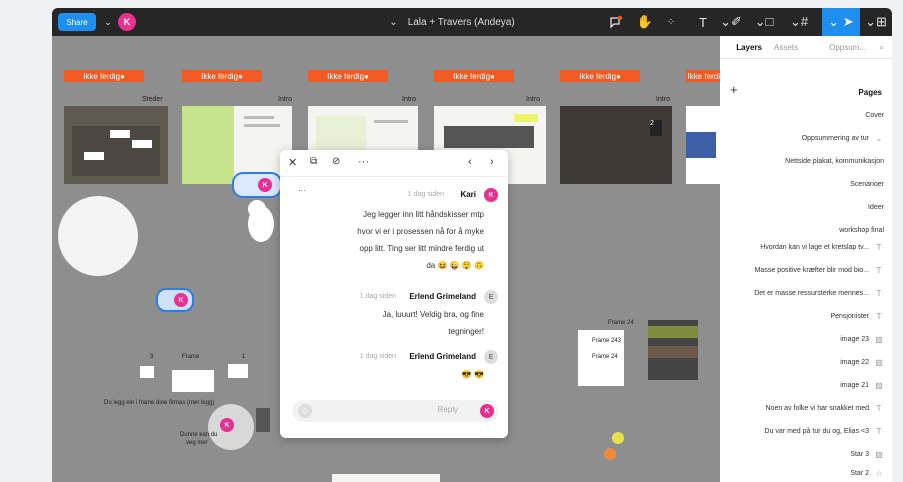  I want to click on page-item: Scenarioer, so click(867, 184).